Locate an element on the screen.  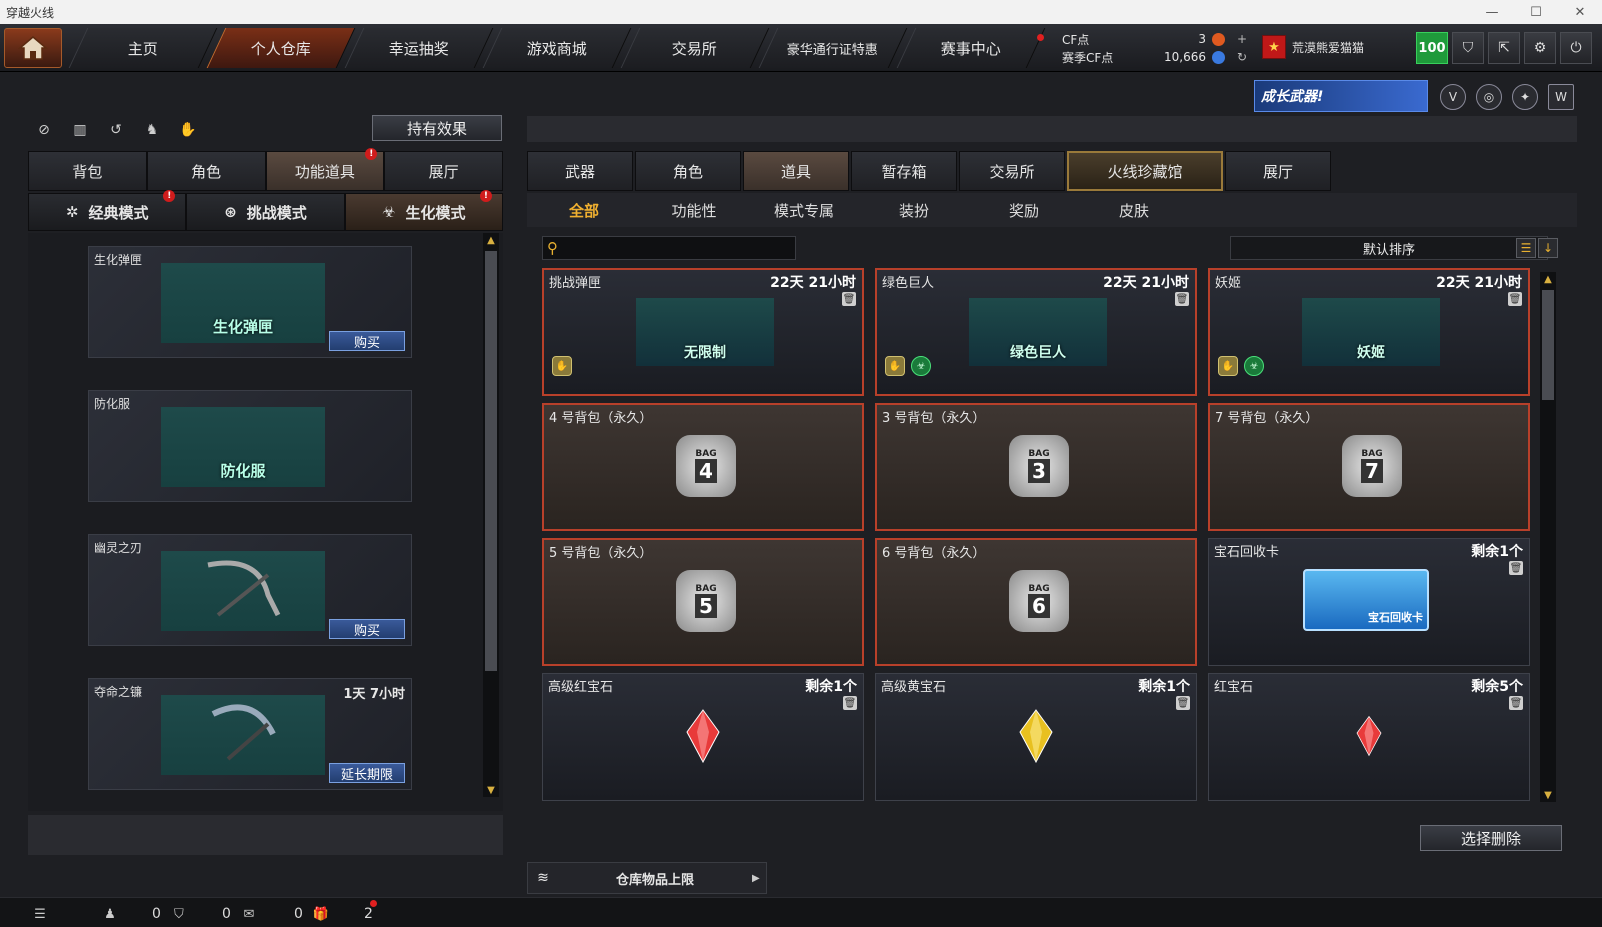
shield-icon: ⛉ is located at coordinates (1468, 48).